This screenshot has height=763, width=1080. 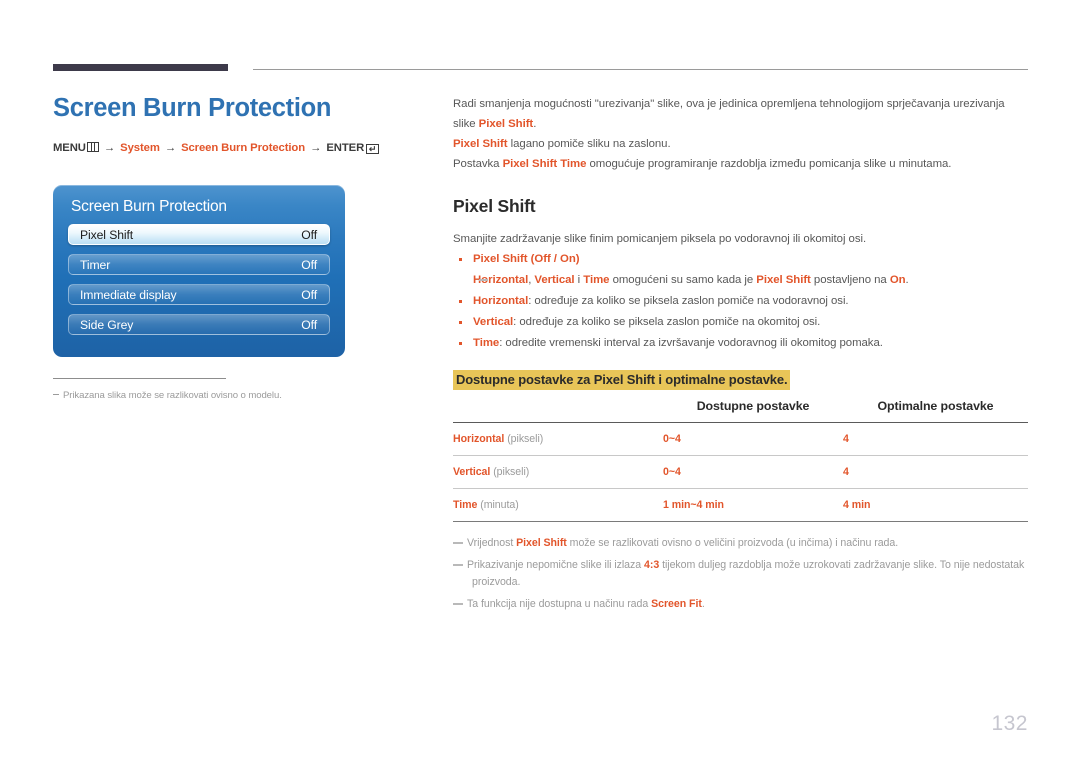 I want to click on osd-row-label: Immediate display, so click(x=128, y=295).